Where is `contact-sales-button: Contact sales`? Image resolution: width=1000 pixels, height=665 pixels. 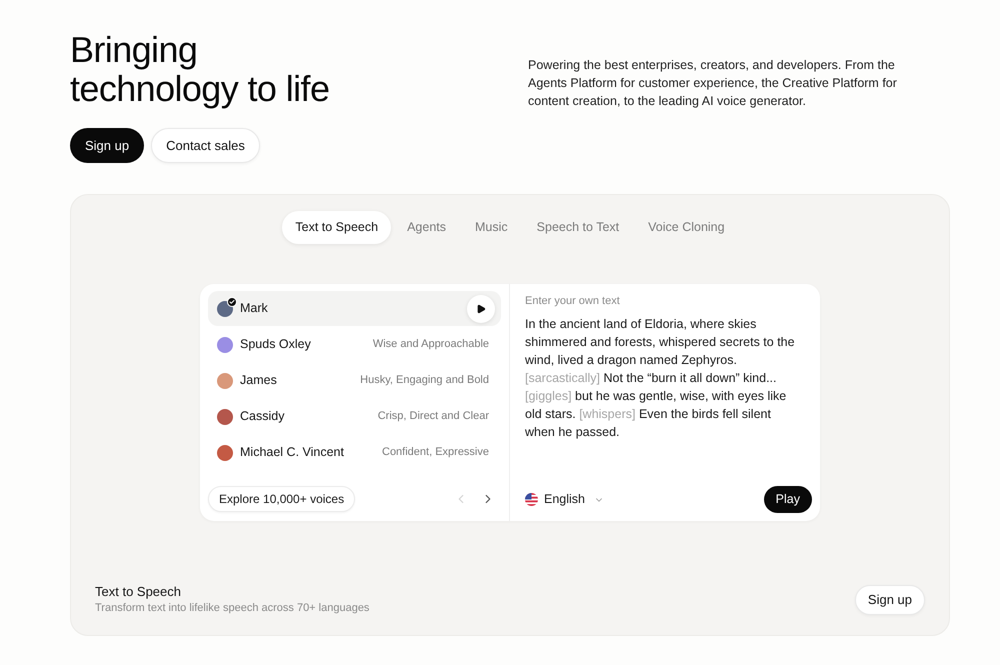
contact-sales-button: Contact sales is located at coordinates (205, 145).